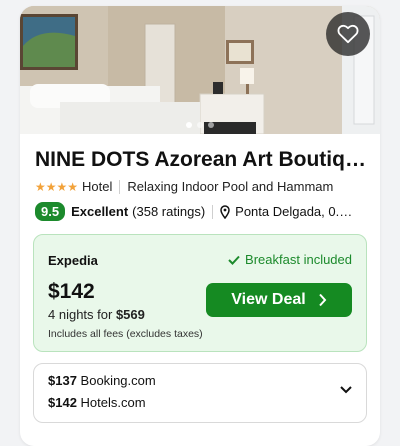  I want to click on view-deal-label: View Deal, so click(268, 299).